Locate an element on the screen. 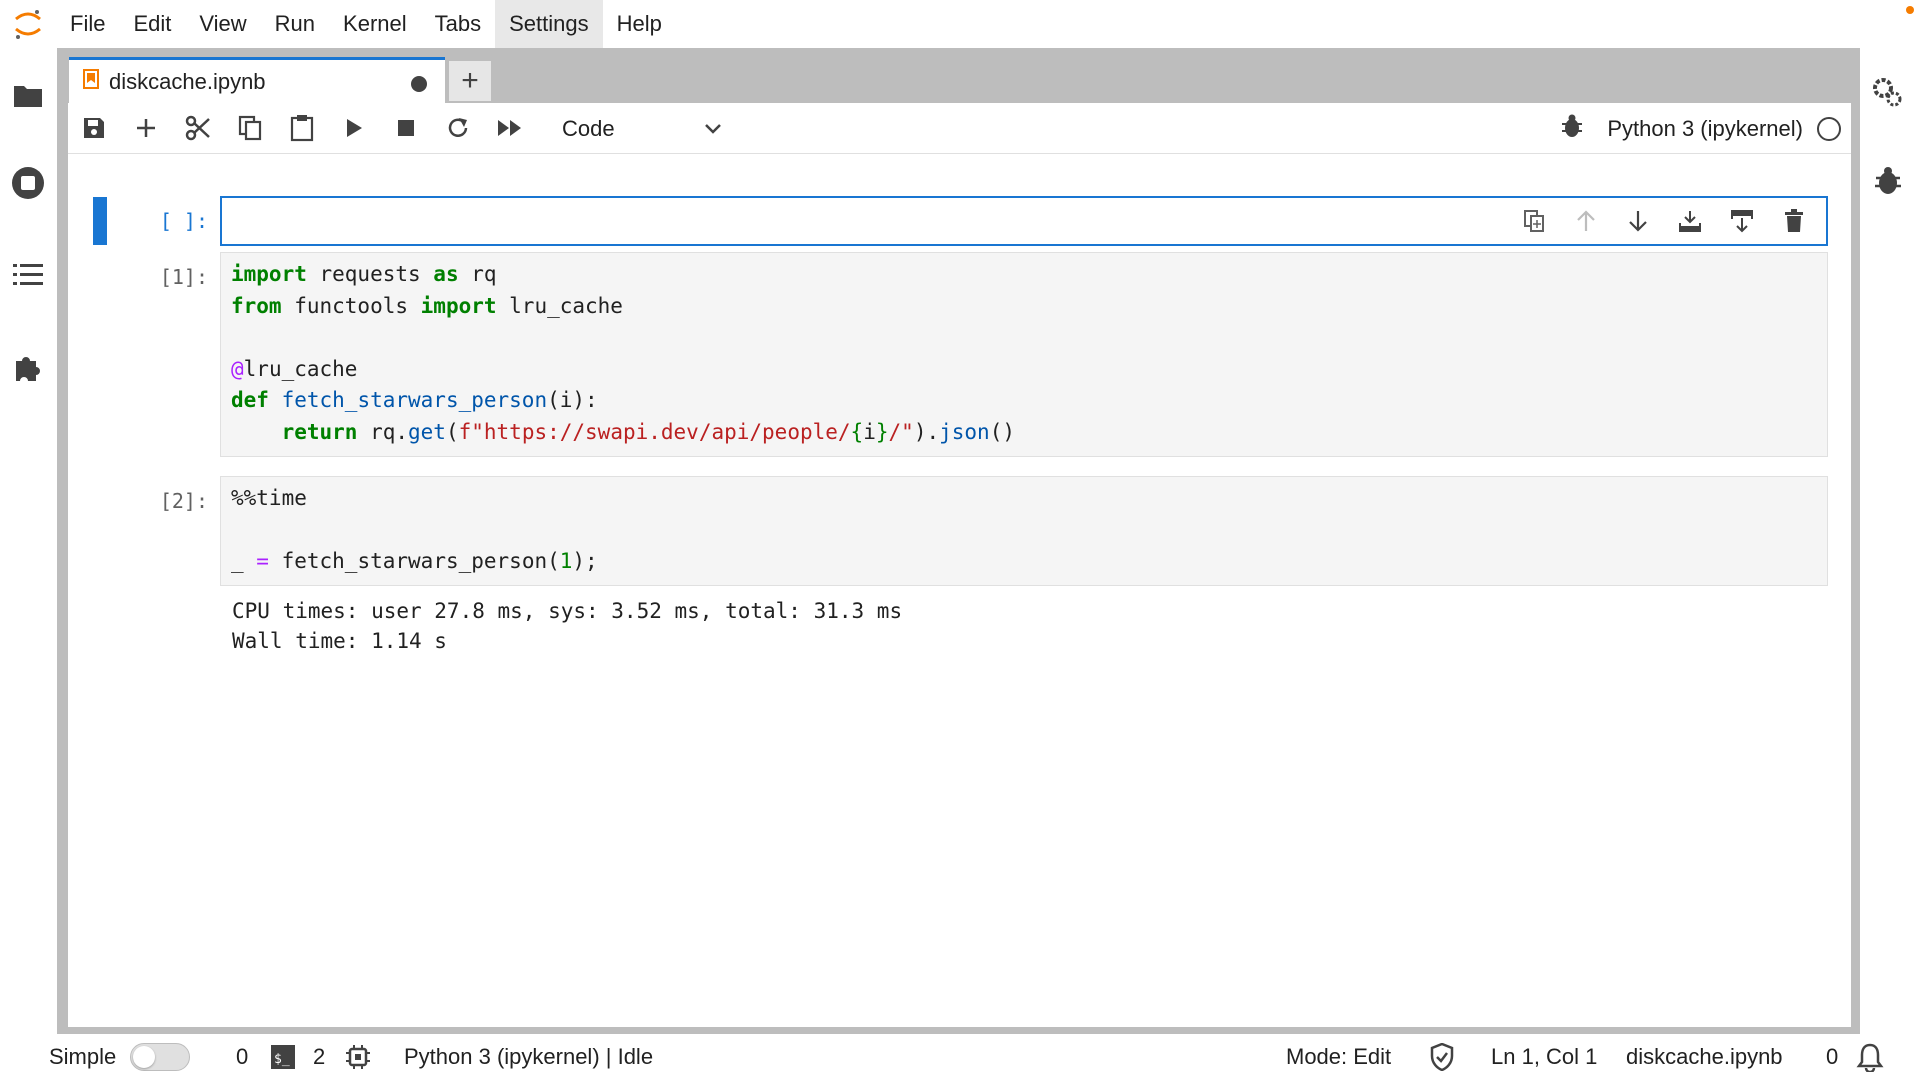  terminals-count: 0 is located at coordinates (242, 1057).